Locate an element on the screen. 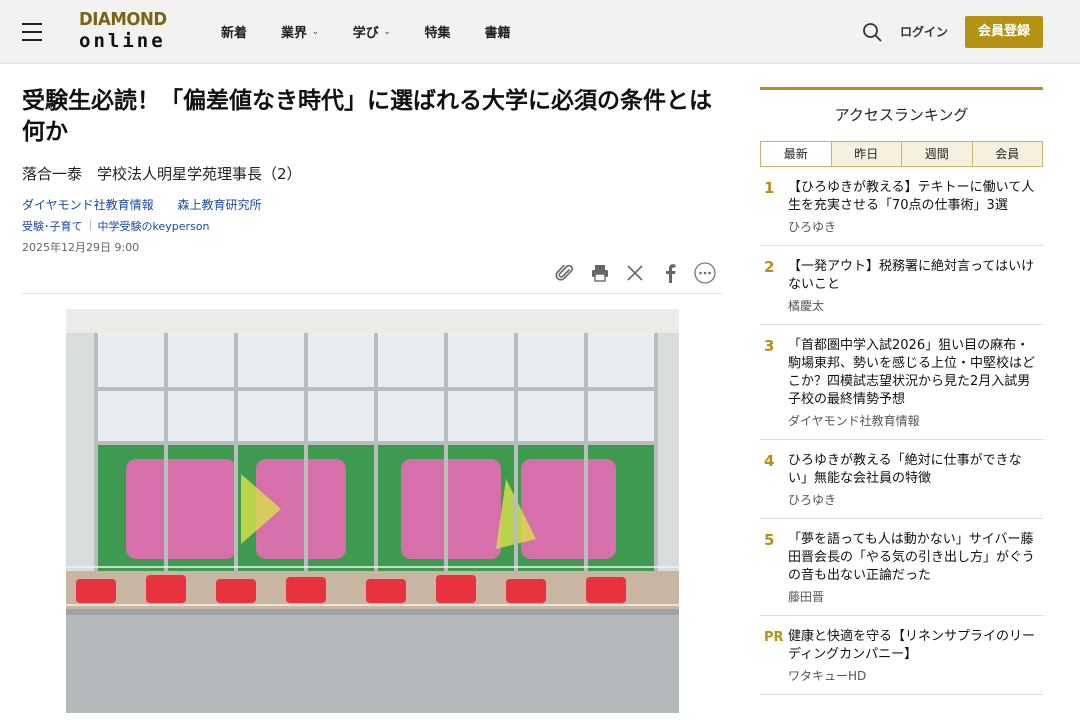 The height and width of the screenshot is (720, 1080). rank-title: 【一発アウト】税務署に絶対言ってはいけないこと is located at coordinates (913, 276).